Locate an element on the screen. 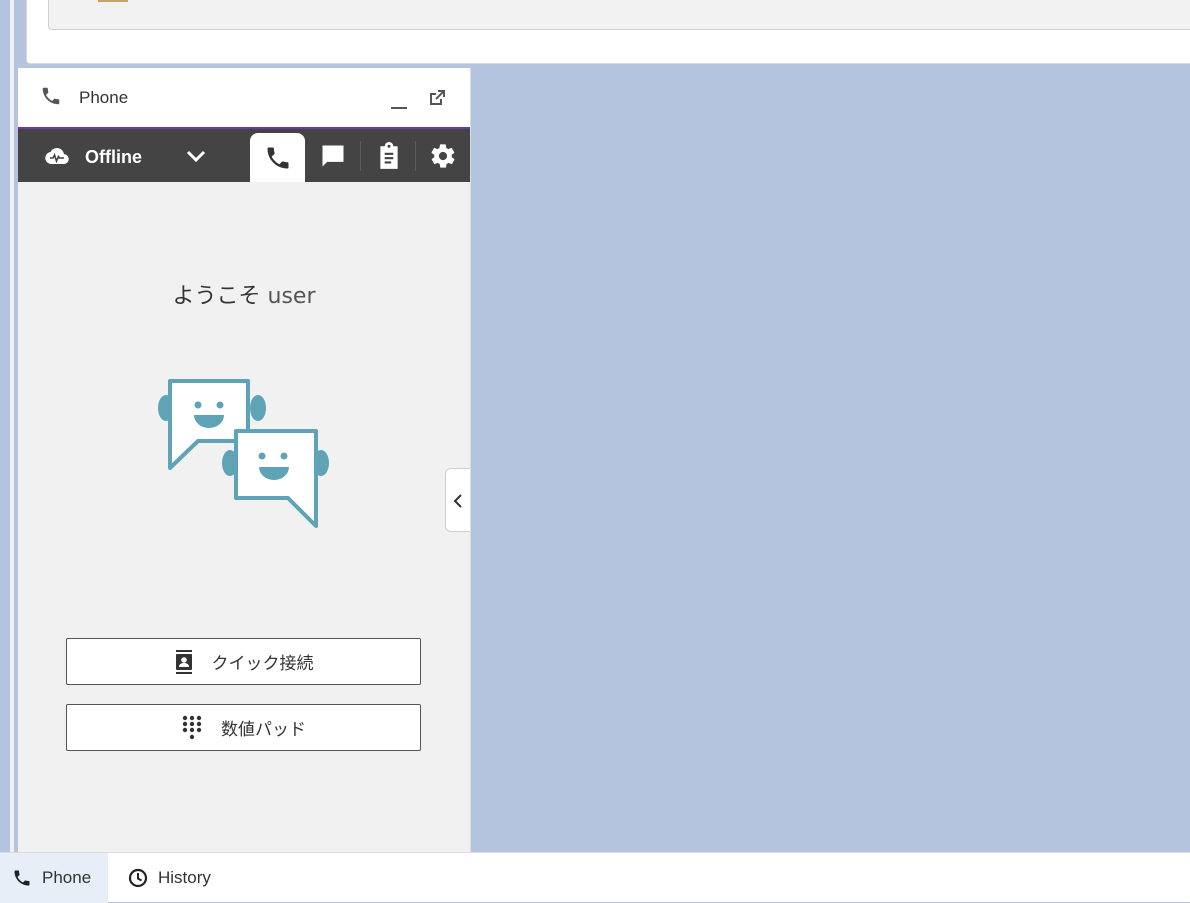 The width and height of the screenshot is (1190, 903). bottom-tab-history-label: History is located at coordinates (184, 877).